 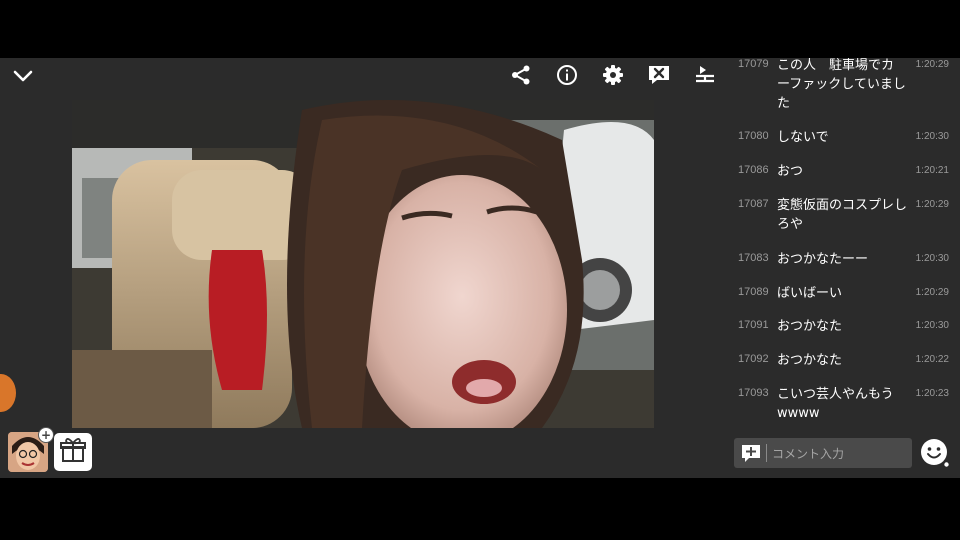 I want to click on comment-number: 17087, so click(x=753, y=204).